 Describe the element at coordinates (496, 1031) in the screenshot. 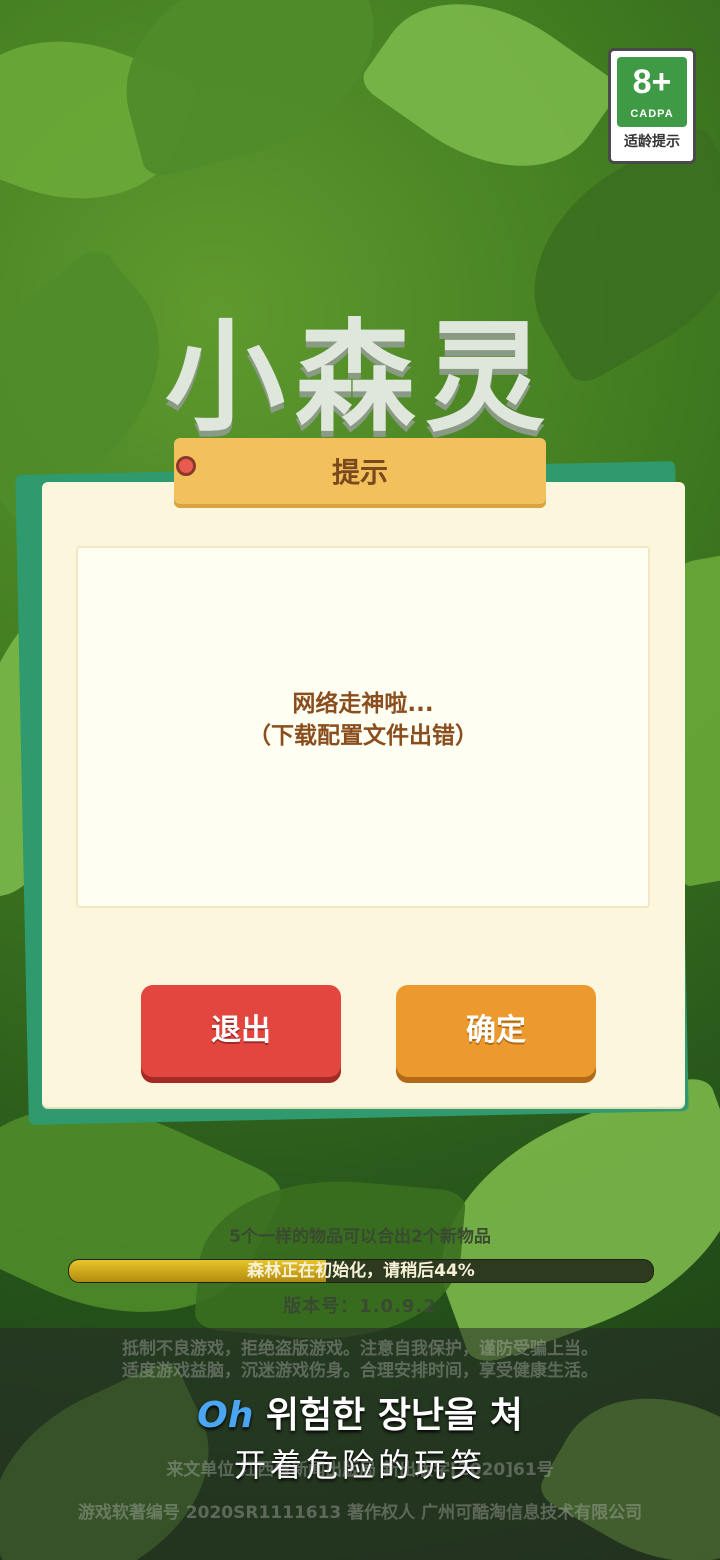

I see `confirm-button: 确定` at that location.